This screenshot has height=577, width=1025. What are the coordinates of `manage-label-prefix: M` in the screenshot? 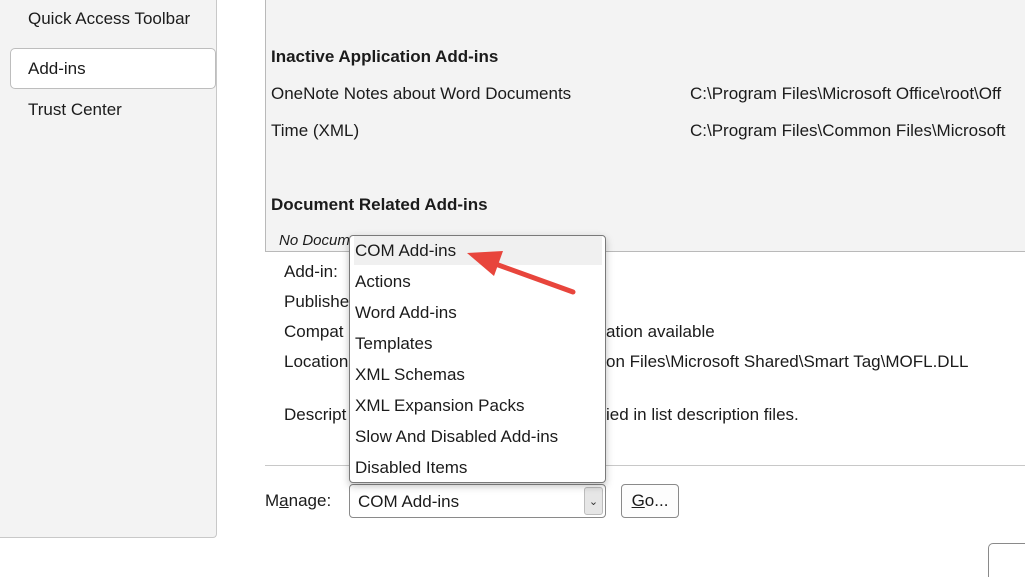 It's located at (272, 500).